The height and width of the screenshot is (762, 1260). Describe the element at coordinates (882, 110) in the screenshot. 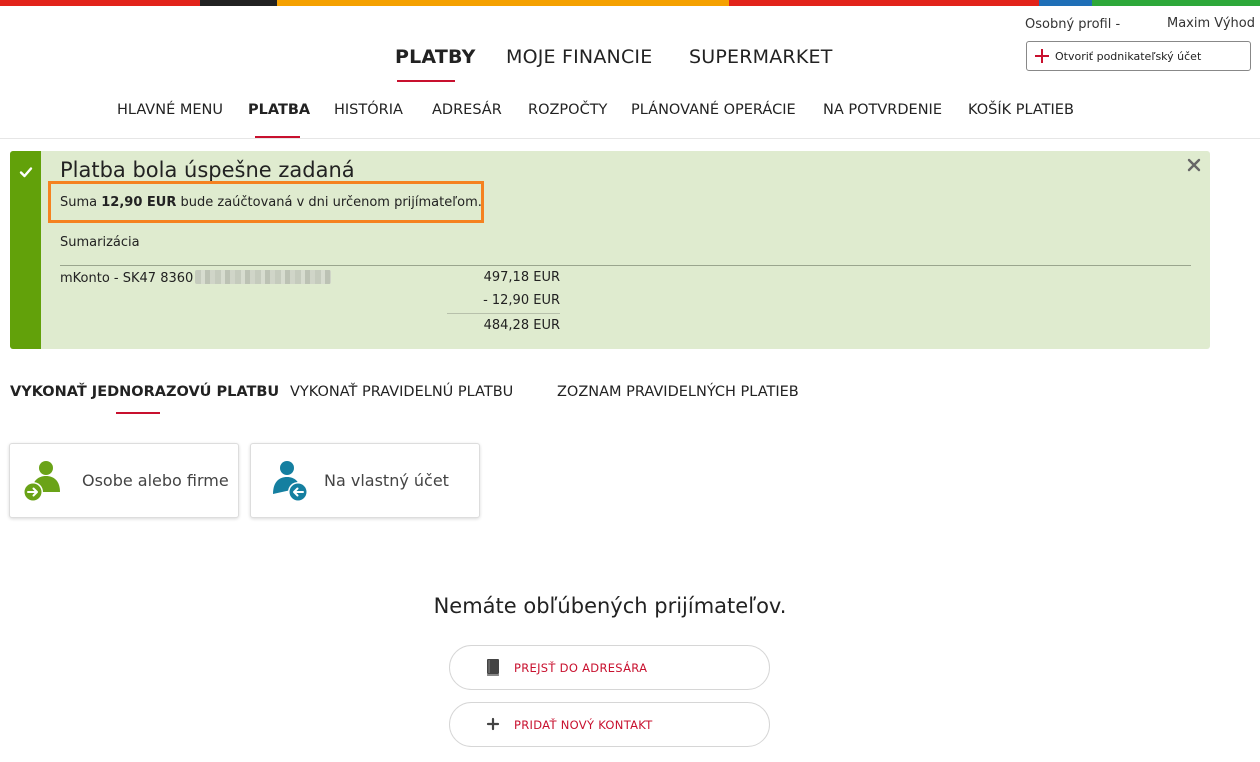

I see `sub-nav-na-potvrdenie: NA POTVRDENIE` at that location.